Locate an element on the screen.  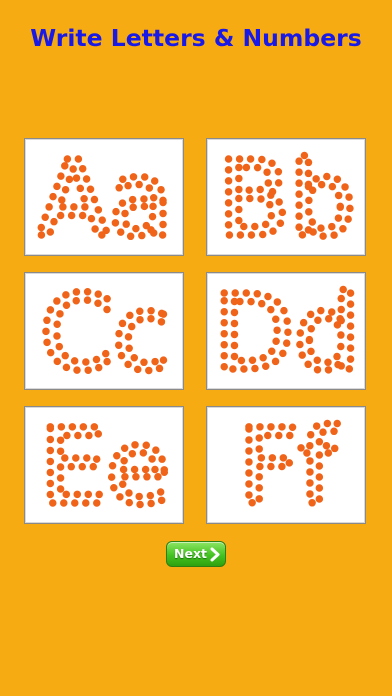
dotted-letters: Ff is located at coordinates (288, 466).